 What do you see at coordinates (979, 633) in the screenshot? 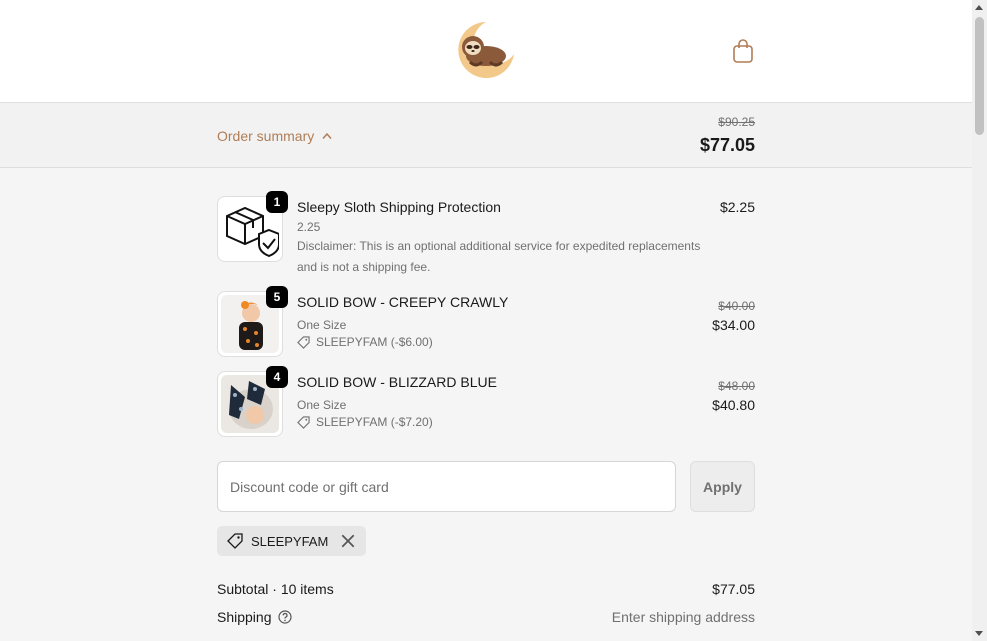
I see `scroll-down-arrow-icon` at bounding box center [979, 633].